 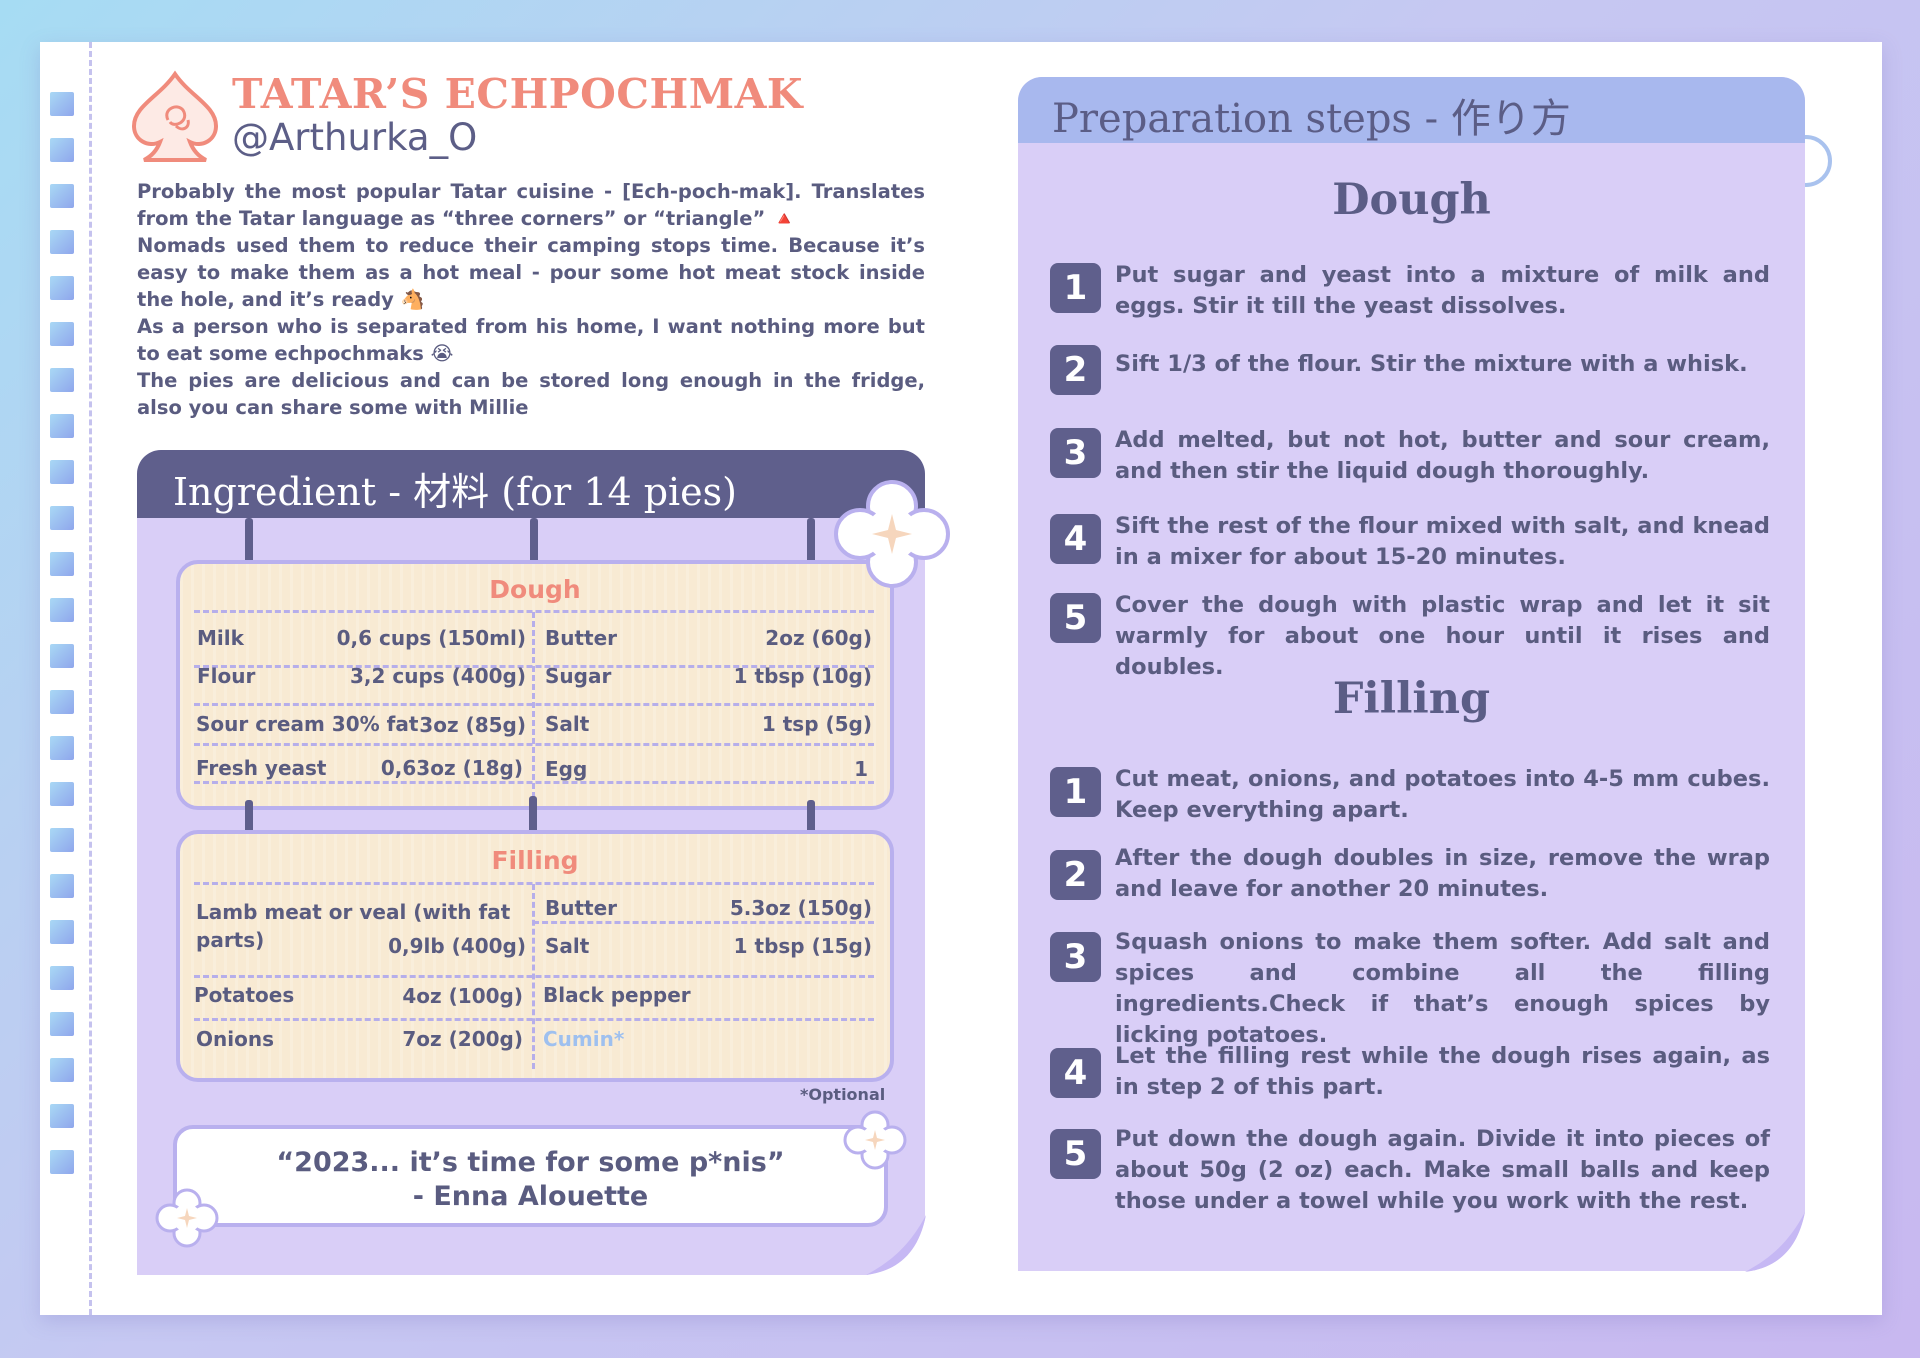 What do you see at coordinates (843, 1094) in the screenshot?
I see `optional-note: *Optional` at bounding box center [843, 1094].